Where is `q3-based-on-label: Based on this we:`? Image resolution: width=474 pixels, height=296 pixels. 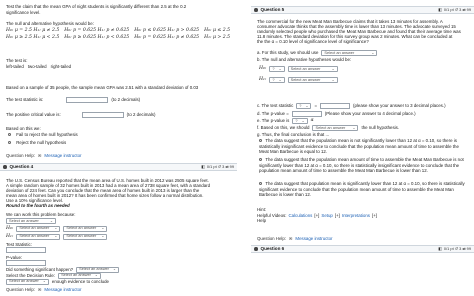 q3-based-on-label: Based on this we: is located at coordinates (23, 128).